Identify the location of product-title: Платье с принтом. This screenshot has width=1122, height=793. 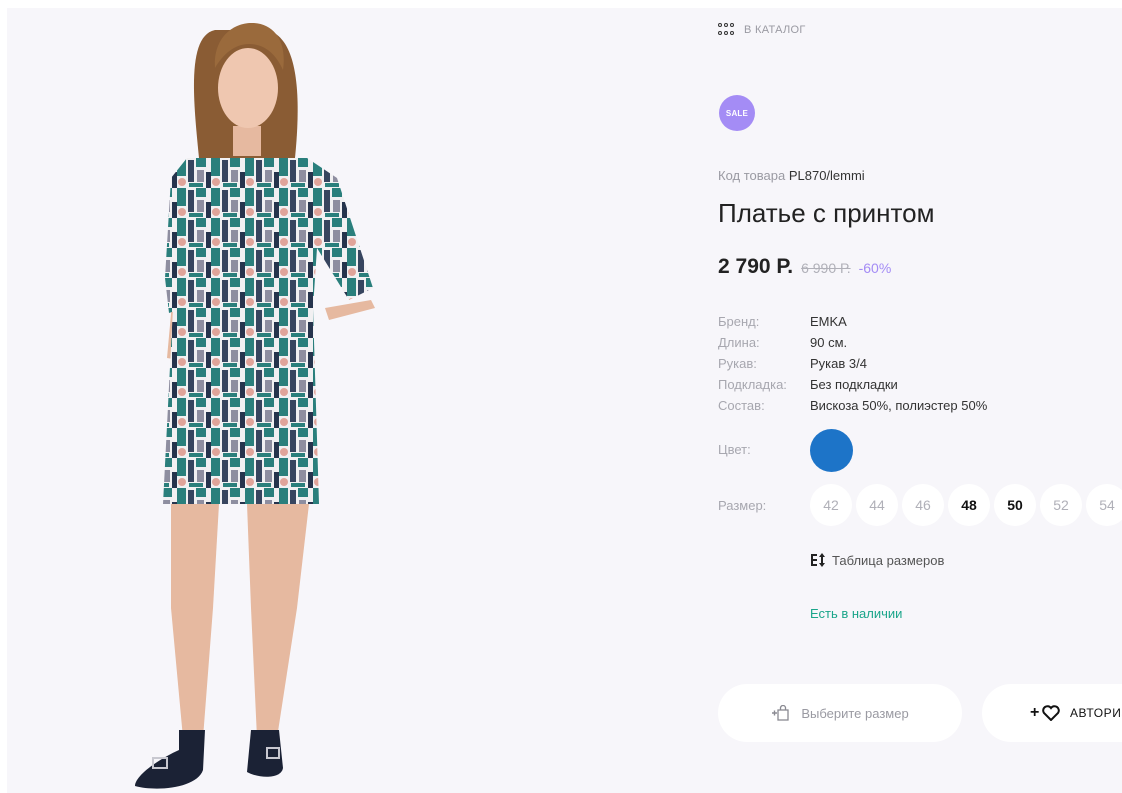
(826, 213).